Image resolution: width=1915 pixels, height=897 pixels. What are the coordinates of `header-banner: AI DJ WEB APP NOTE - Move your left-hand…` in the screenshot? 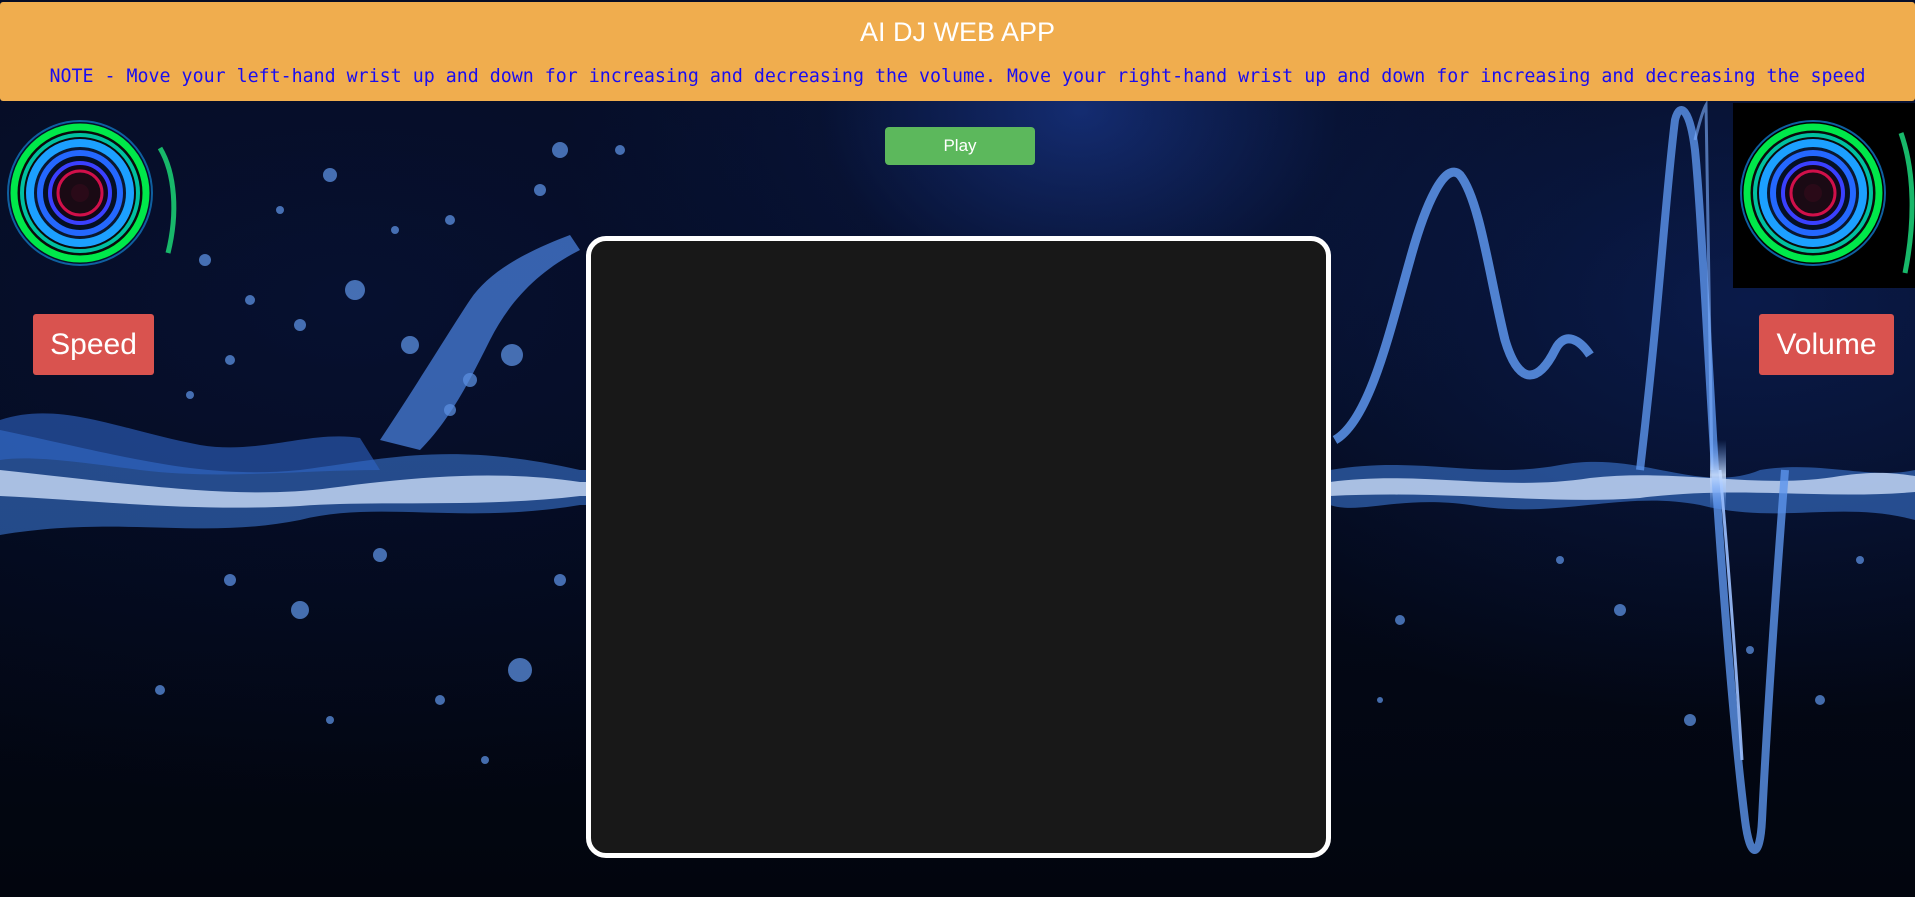 It's located at (957, 51).